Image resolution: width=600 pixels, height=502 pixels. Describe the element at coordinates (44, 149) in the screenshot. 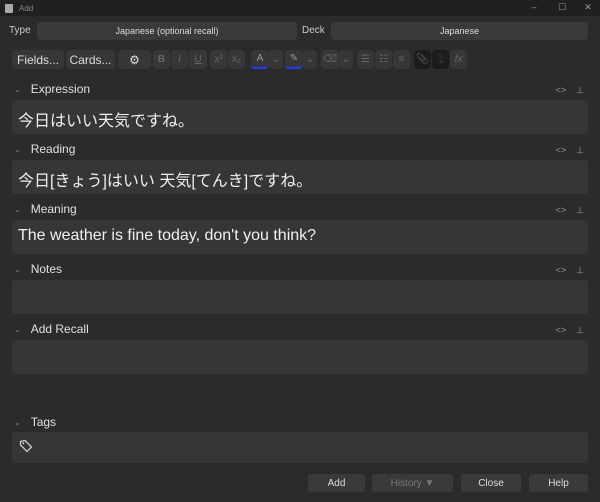

I see `field-label-reading: ⌄ Reading` at that location.